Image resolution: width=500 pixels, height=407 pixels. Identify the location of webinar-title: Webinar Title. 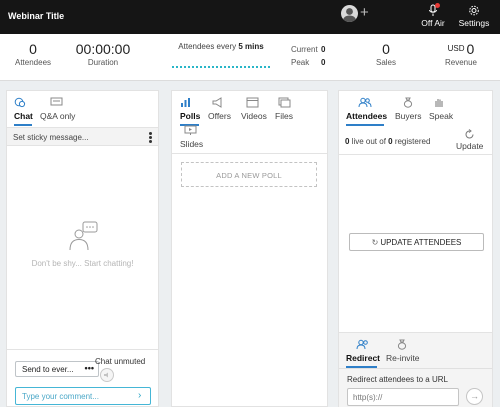
(36, 16).